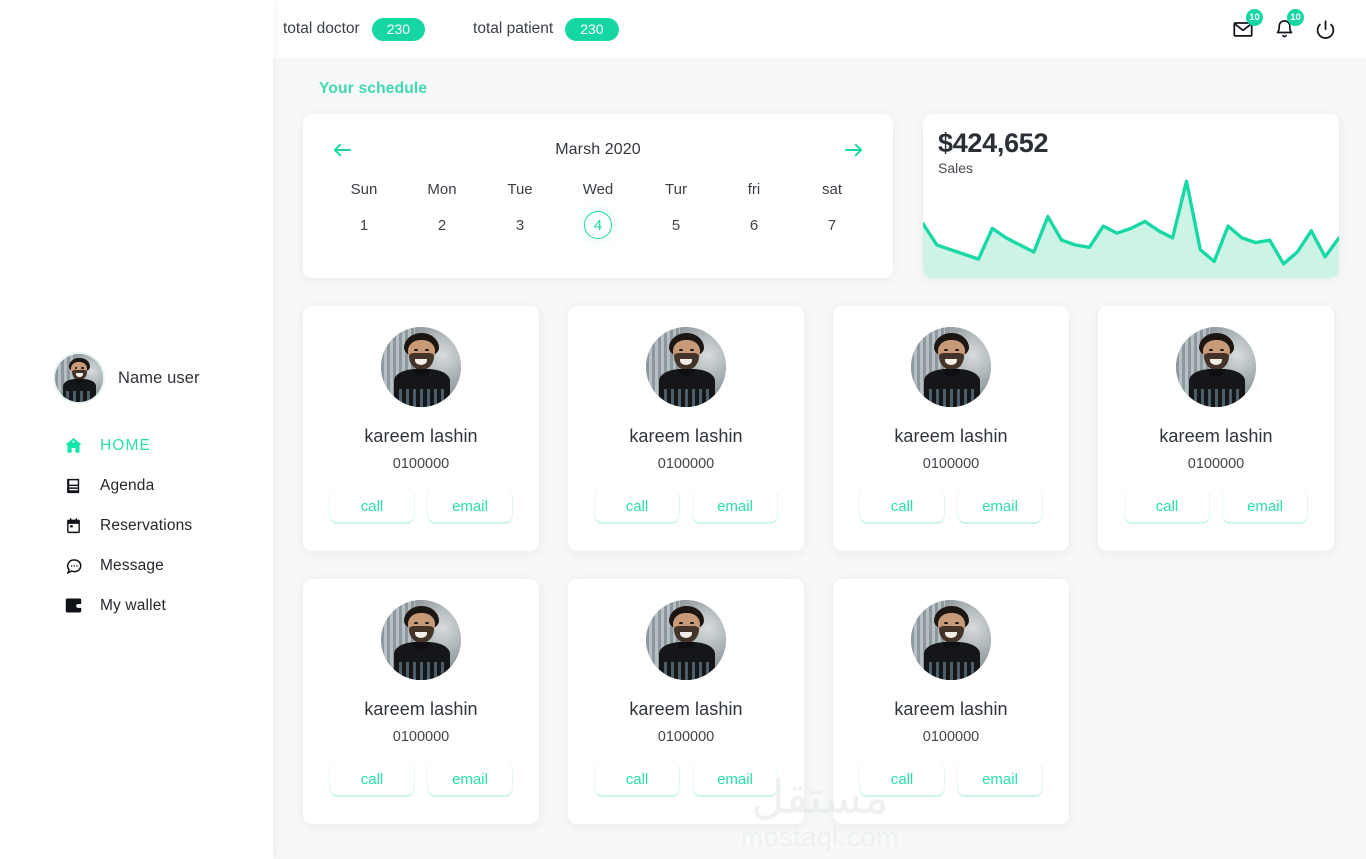 This screenshot has width=1366, height=859. What do you see at coordinates (73, 485) in the screenshot?
I see `book-icon` at bounding box center [73, 485].